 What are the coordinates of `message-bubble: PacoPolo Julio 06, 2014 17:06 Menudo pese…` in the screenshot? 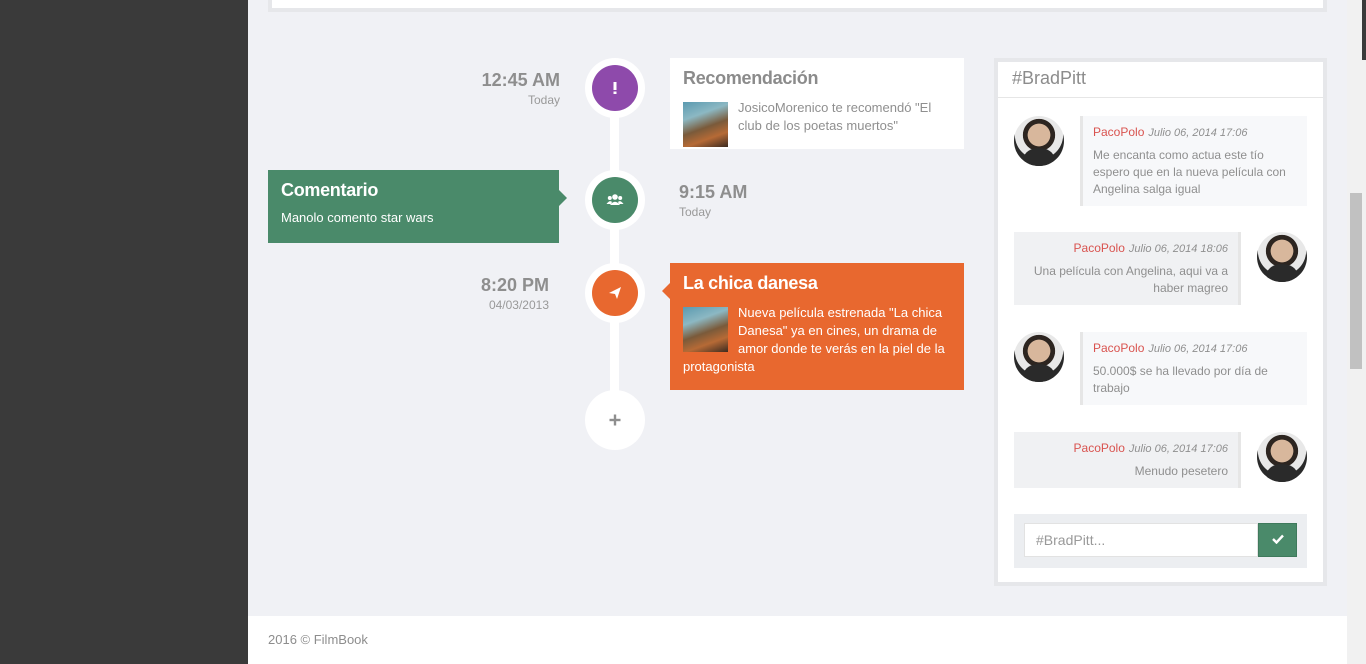 It's located at (1127, 460).